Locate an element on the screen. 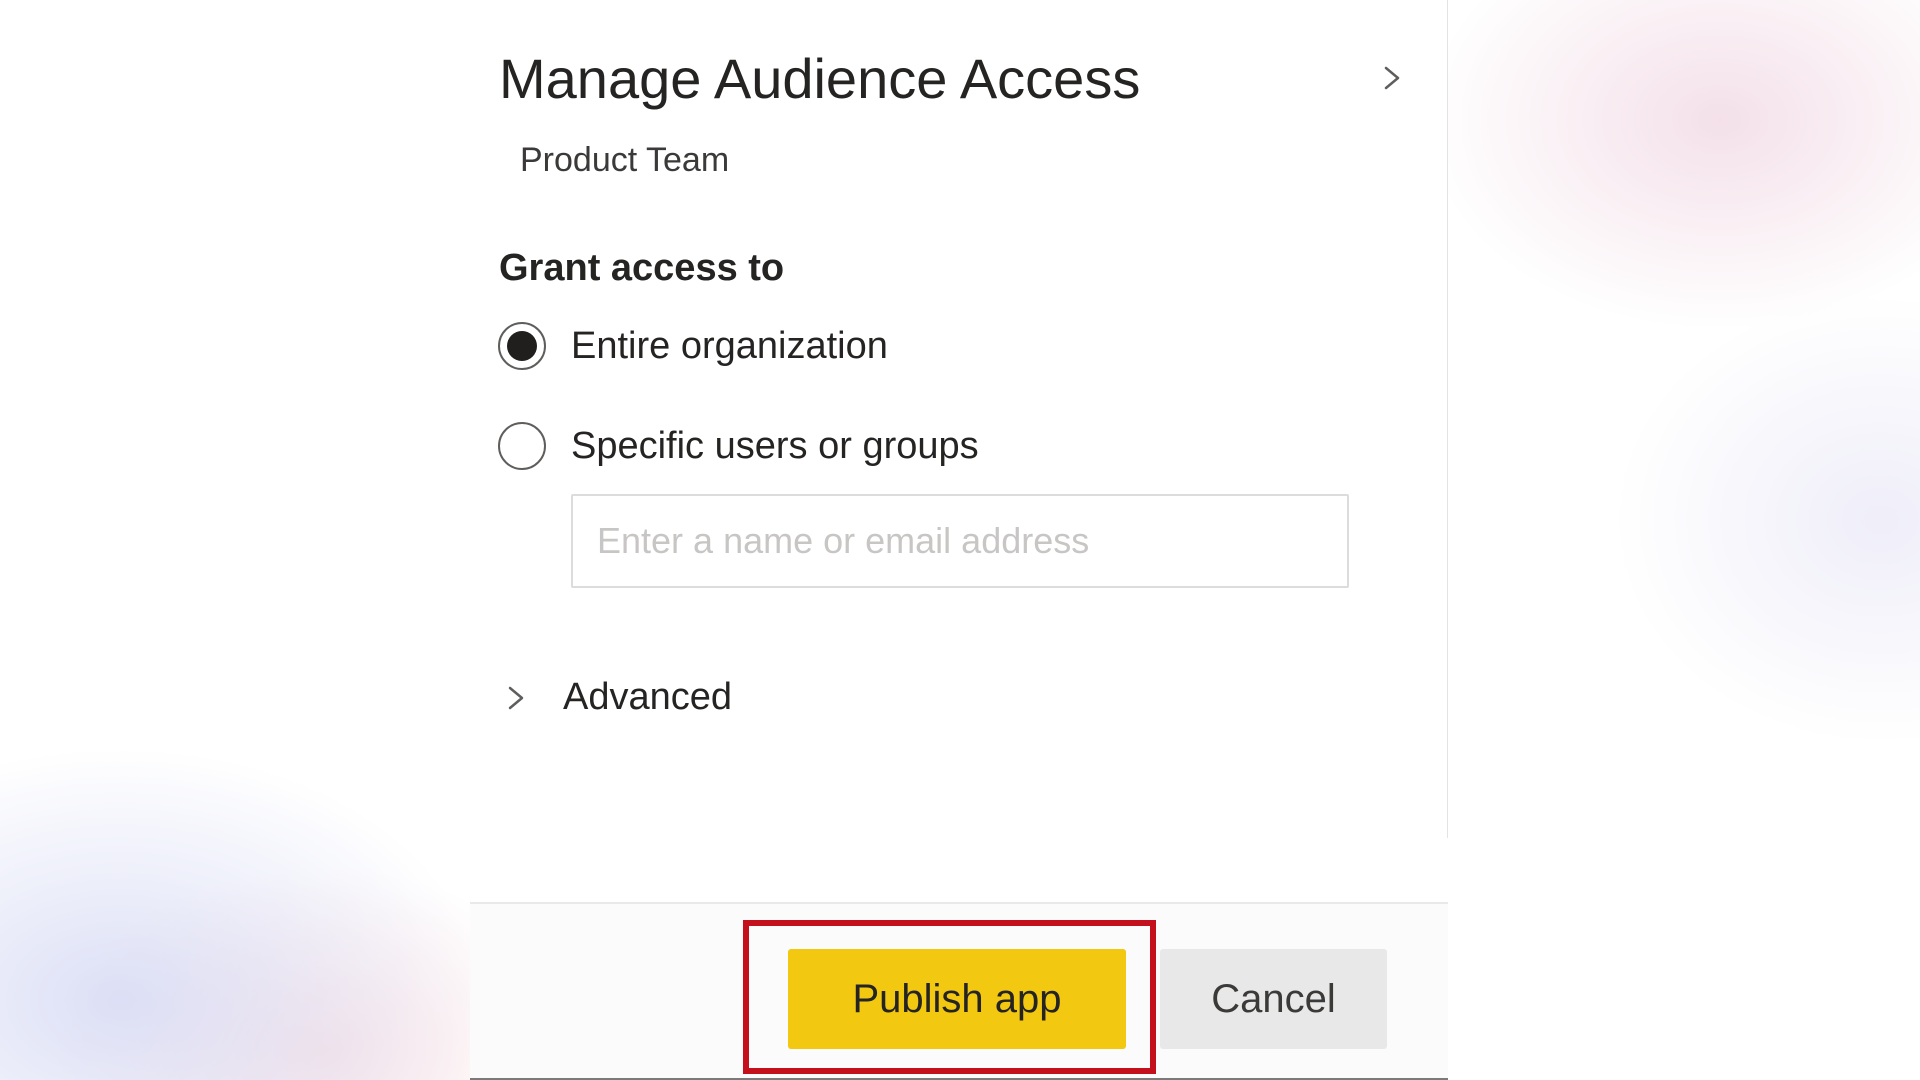  cancel-button: Cancel is located at coordinates (1273, 999).